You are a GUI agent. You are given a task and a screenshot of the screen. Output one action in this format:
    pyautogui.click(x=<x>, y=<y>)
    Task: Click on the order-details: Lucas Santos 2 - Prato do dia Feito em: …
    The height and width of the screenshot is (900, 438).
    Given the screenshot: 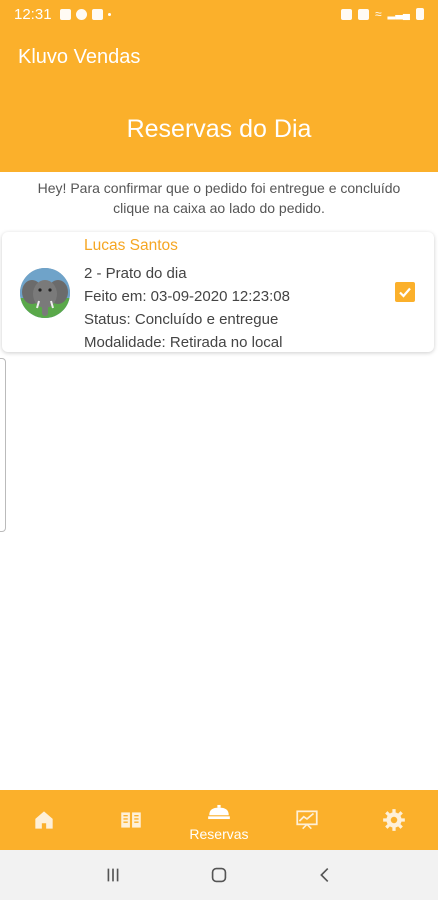 What is the action you would take?
    pyautogui.click(x=187, y=295)
    